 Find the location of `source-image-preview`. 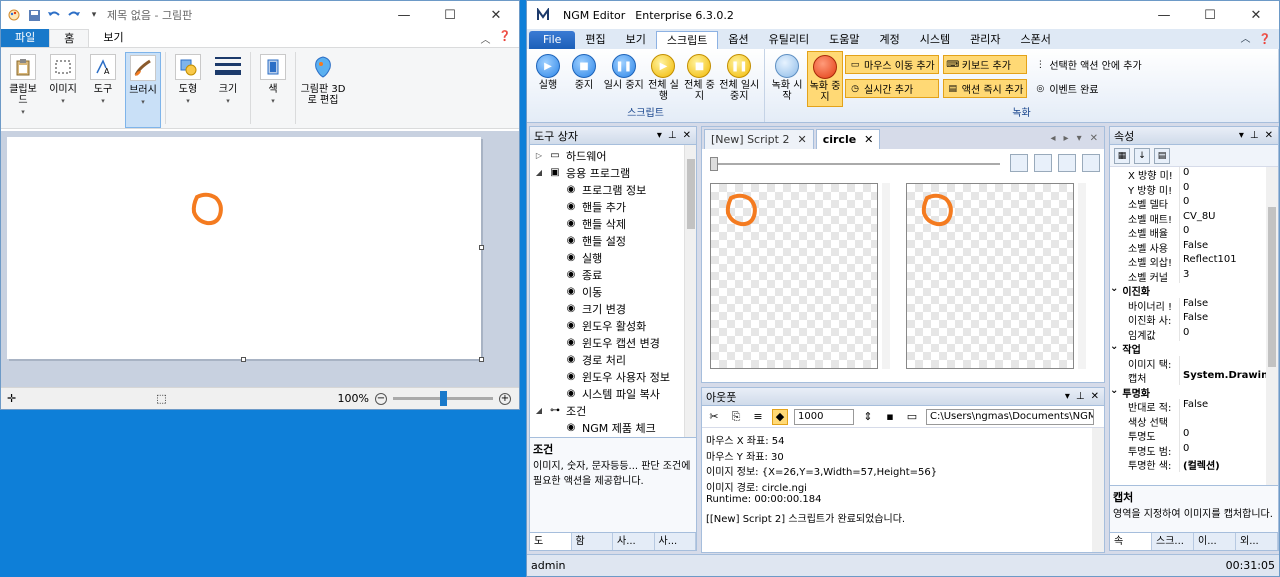

source-image-preview is located at coordinates (794, 276).